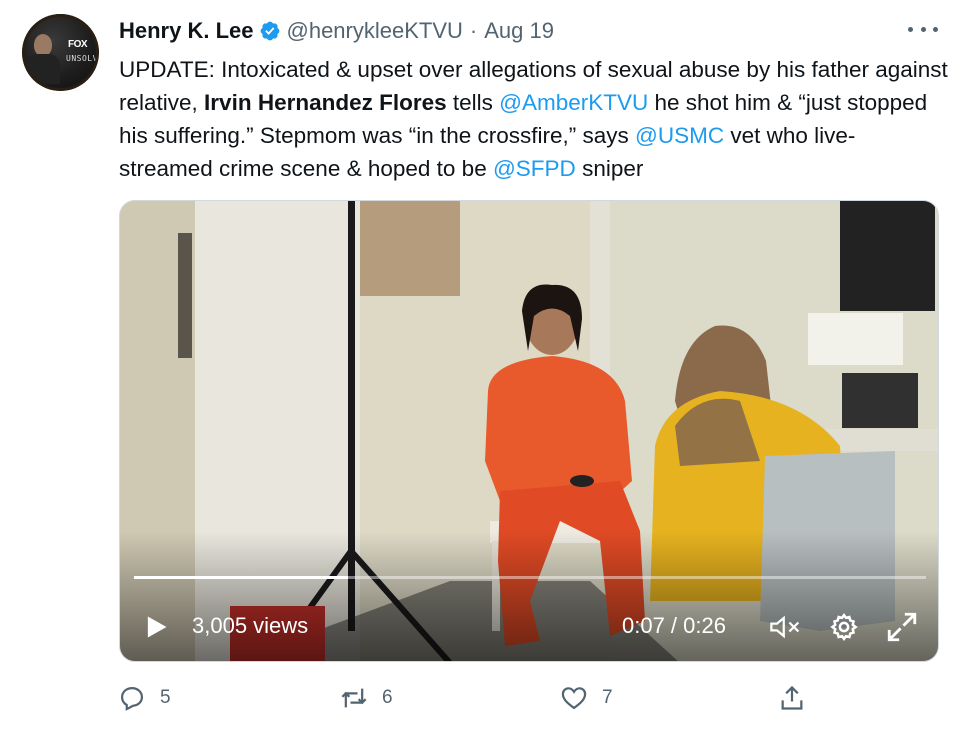 This screenshot has width=960, height=741. Describe the element at coordinates (844, 627) in the screenshot. I see `settings-icon` at that location.